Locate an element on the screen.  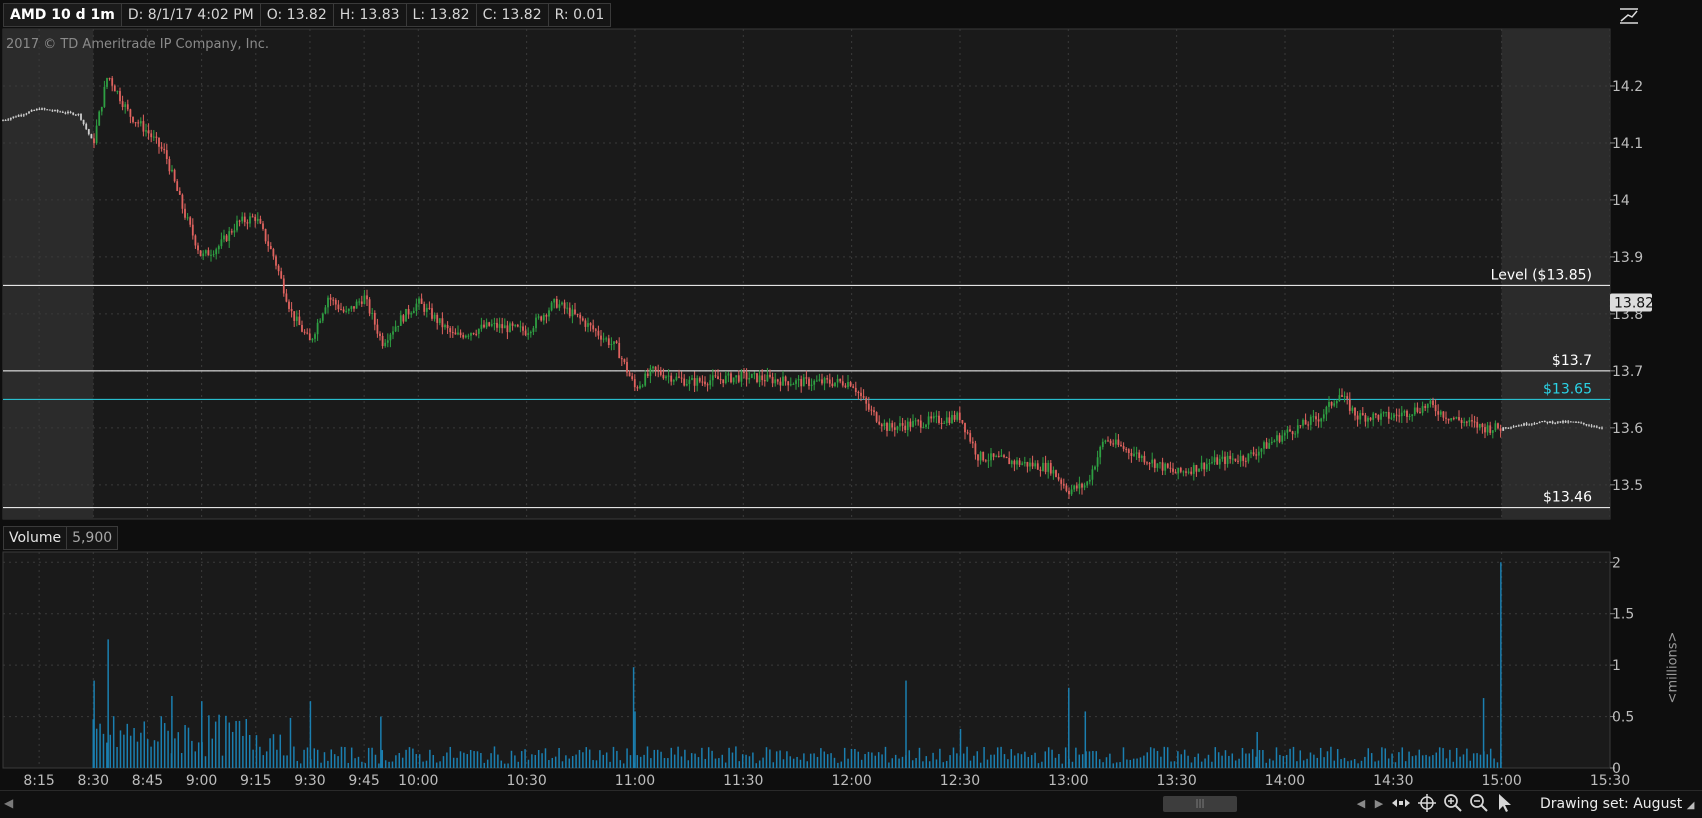
zoom-in-icon is located at coordinates (1453, 803).